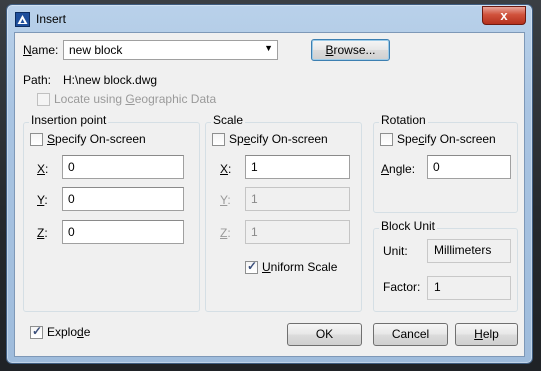  I want to click on scale-specify-label: Specify On-screen, so click(278, 139).